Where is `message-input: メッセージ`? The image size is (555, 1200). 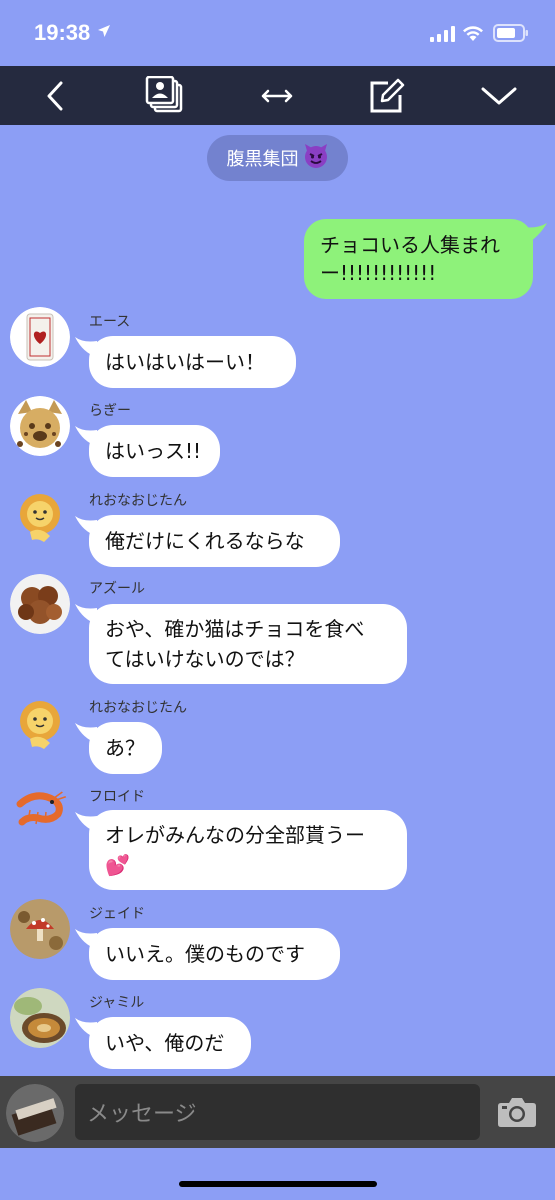 message-input: メッセージ is located at coordinates (277, 1112).